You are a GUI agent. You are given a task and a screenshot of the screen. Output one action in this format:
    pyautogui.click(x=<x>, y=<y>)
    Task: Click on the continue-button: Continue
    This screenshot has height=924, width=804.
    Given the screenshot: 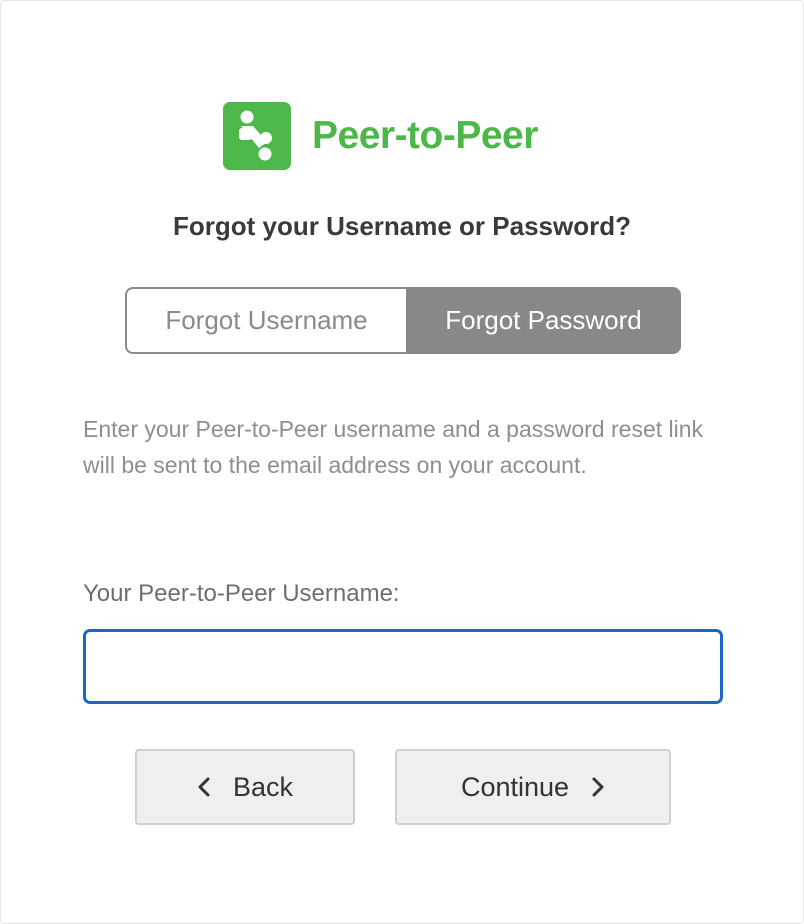 What is the action you would take?
    pyautogui.click(x=533, y=787)
    